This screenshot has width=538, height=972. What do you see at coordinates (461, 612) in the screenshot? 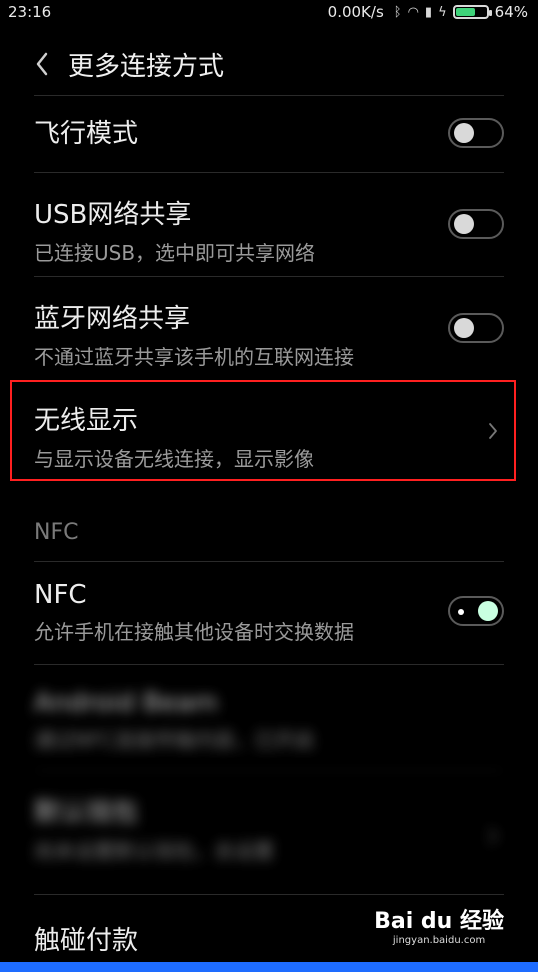
I see `toggle-dot` at bounding box center [461, 612].